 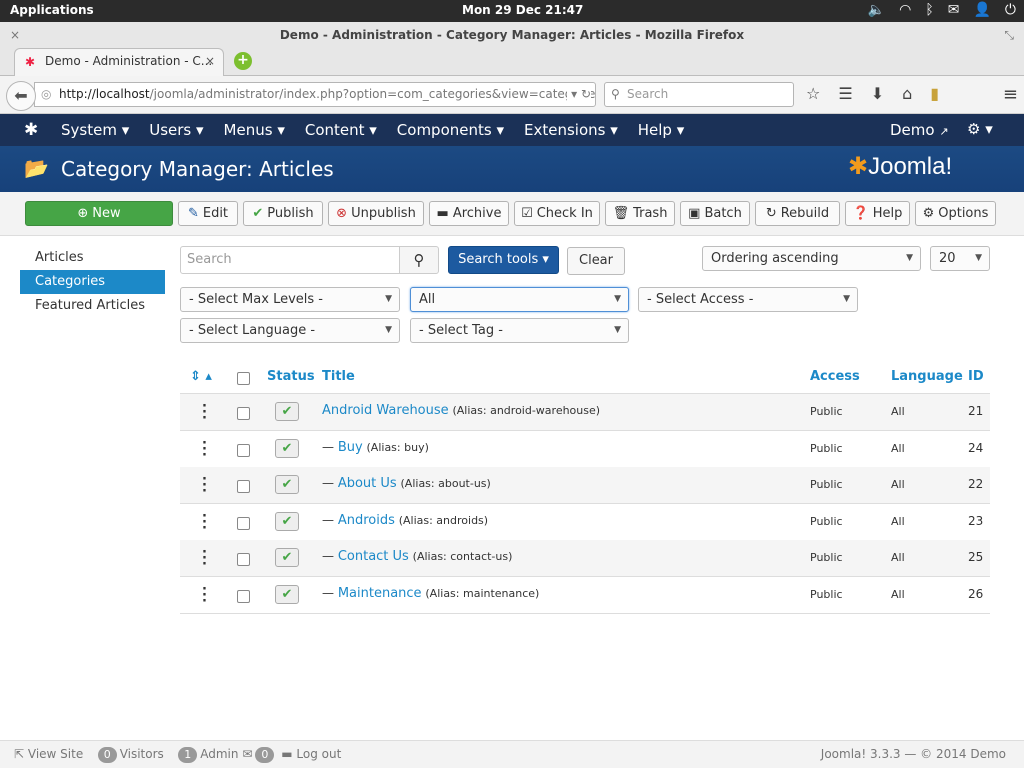 I want to click on filter-search-input: Search, so click(x=290, y=260).